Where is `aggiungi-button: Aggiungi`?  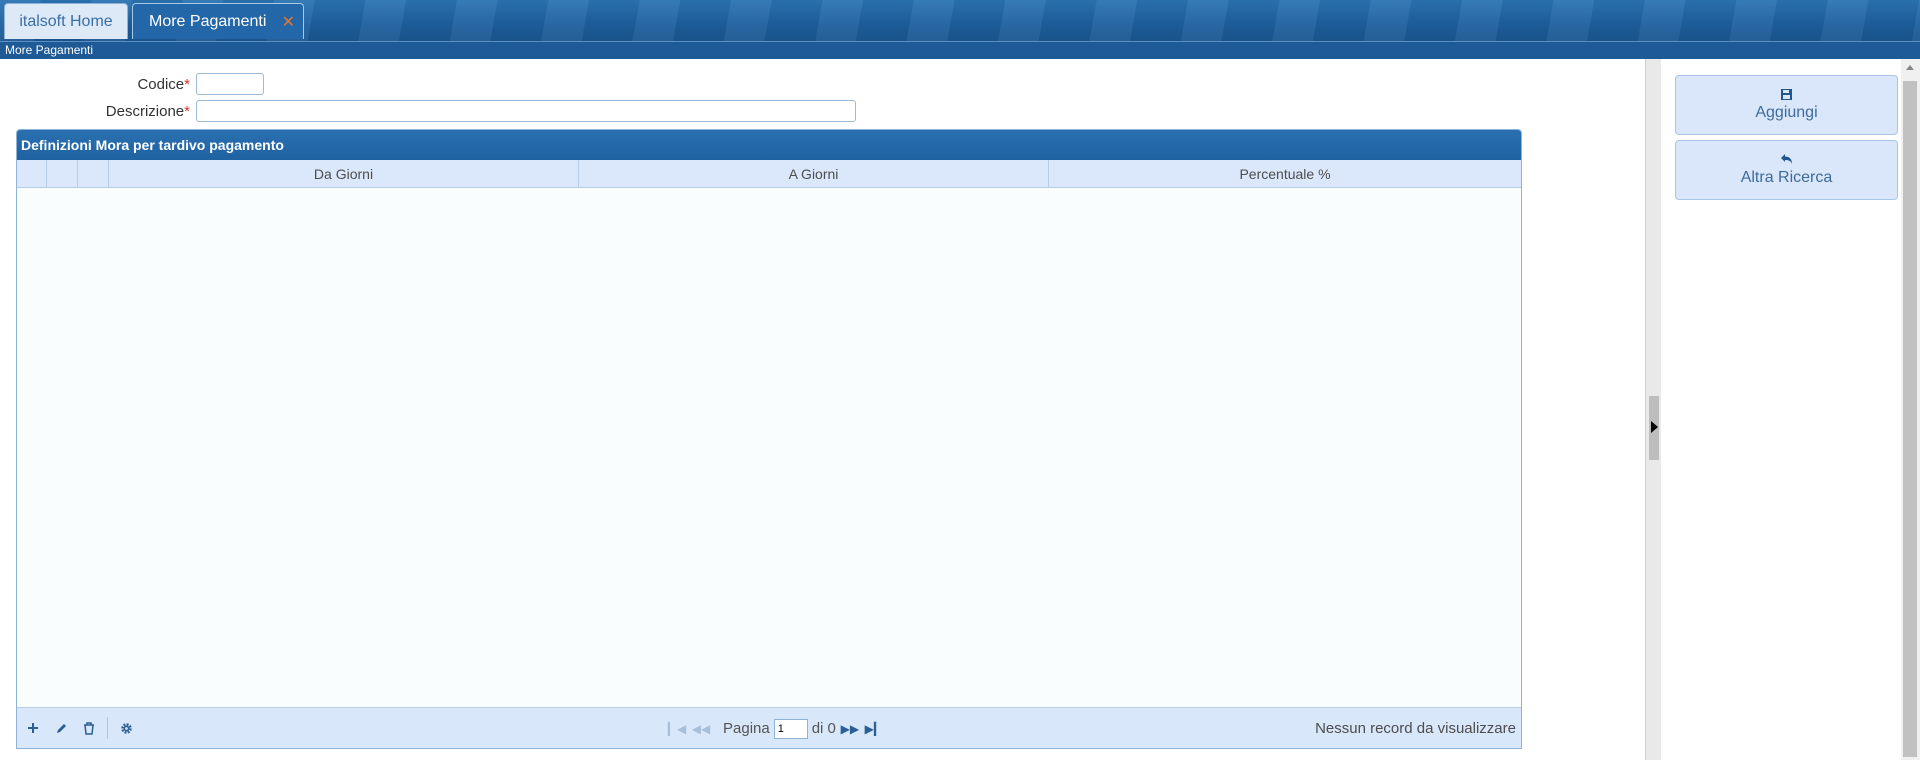
aggiungi-button: Aggiungi is located at coordinates (1786, 105).